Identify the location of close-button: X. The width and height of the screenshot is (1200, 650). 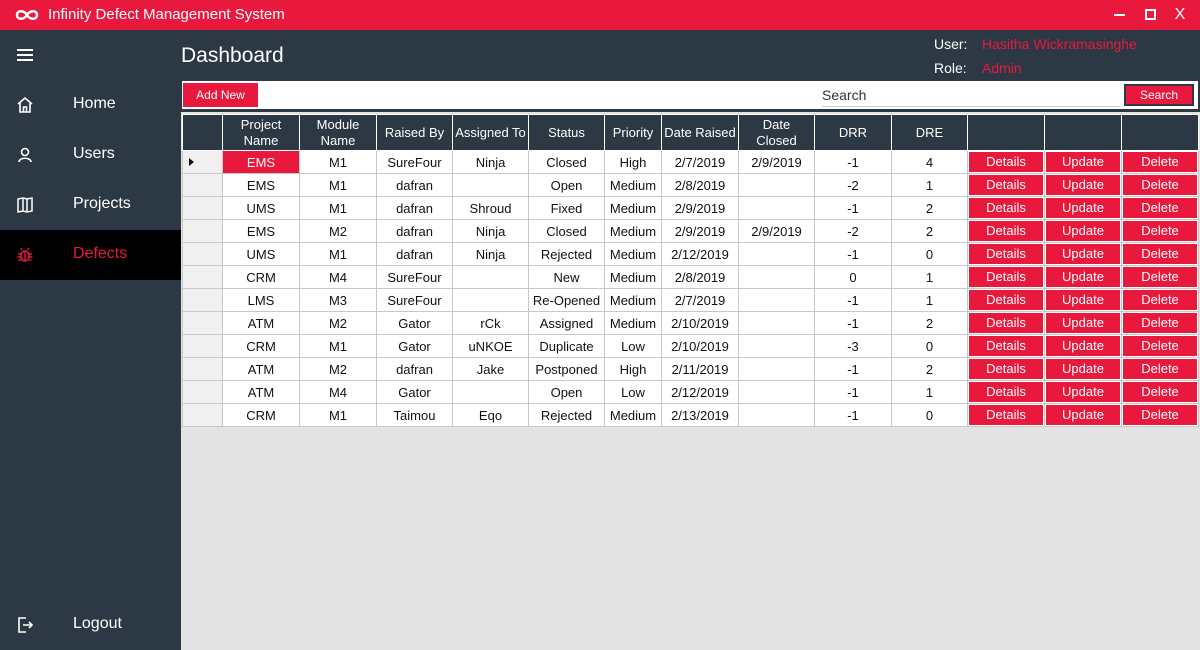
(1180, 15).